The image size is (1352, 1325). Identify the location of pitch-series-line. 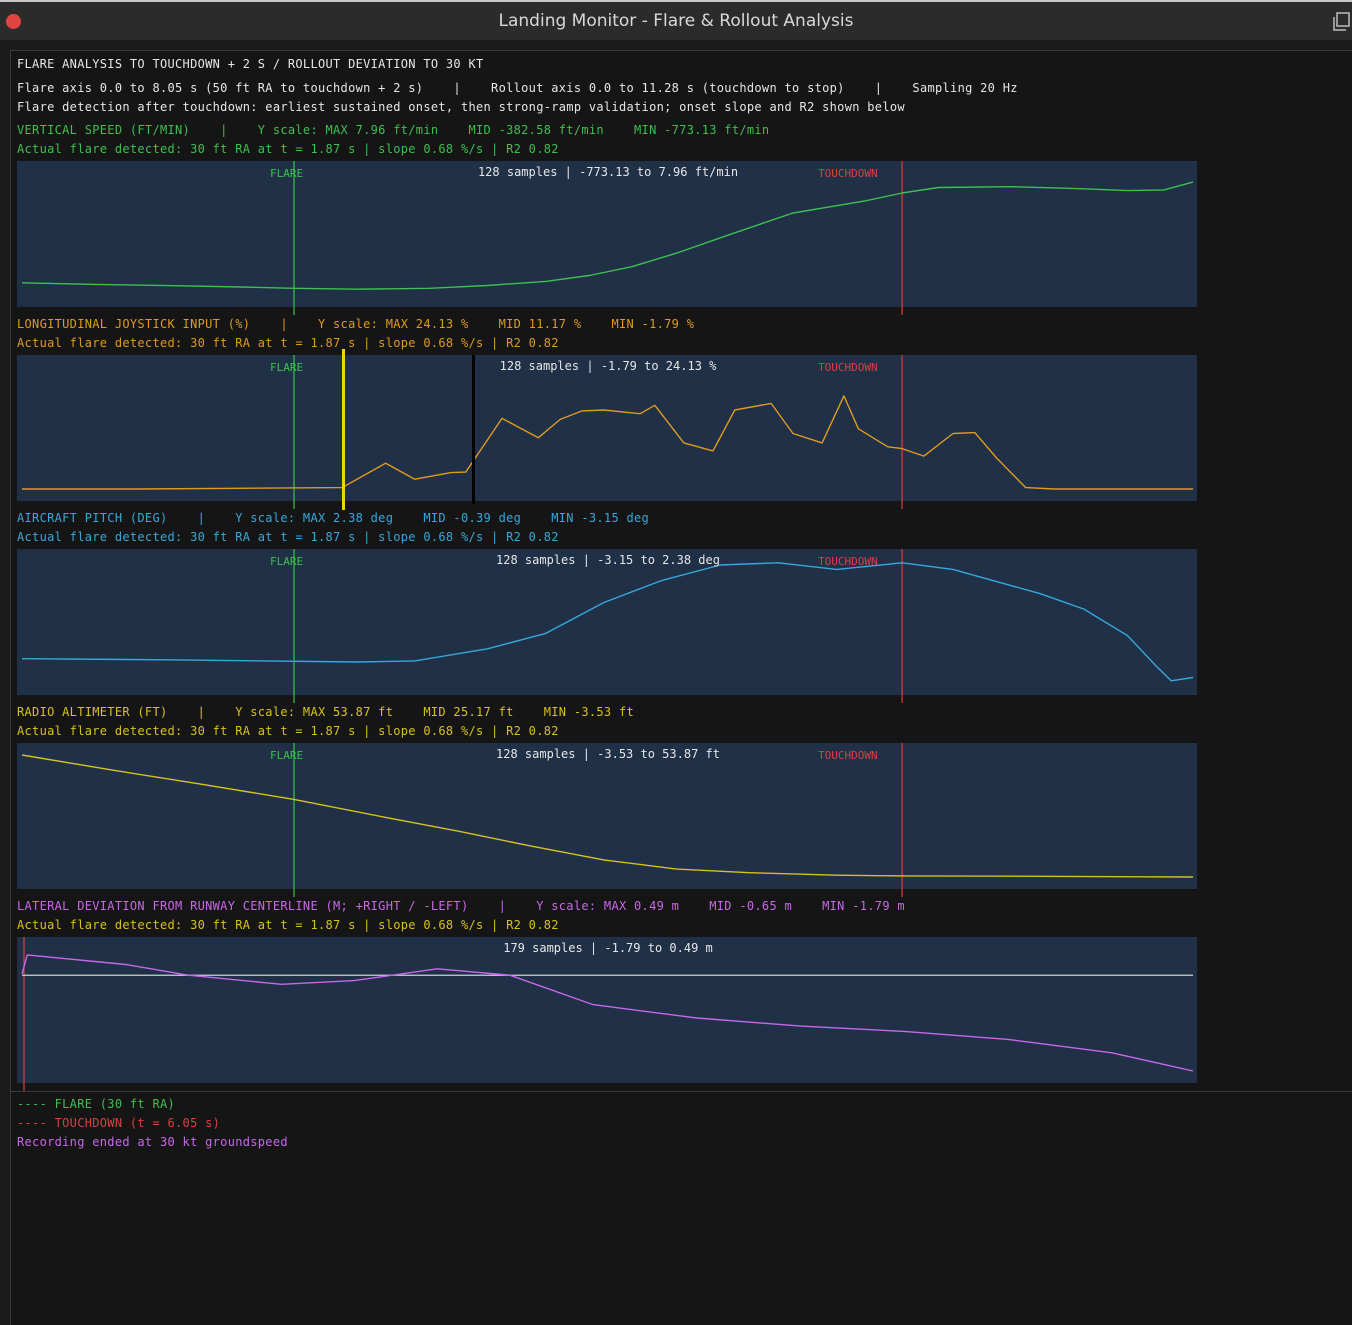
(607, 622).